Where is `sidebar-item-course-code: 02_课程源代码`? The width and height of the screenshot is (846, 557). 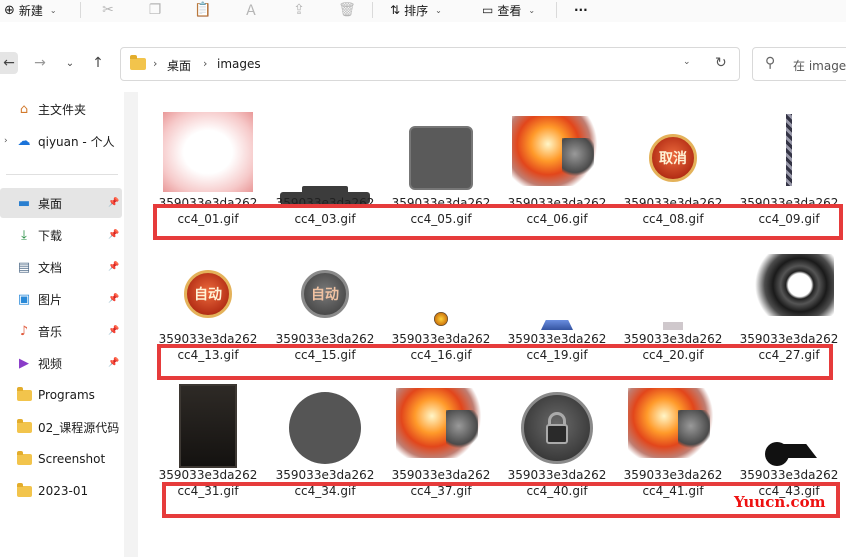 sidebar-item-course-code: 02_课程源代码 is located at coordinates (61, 427).